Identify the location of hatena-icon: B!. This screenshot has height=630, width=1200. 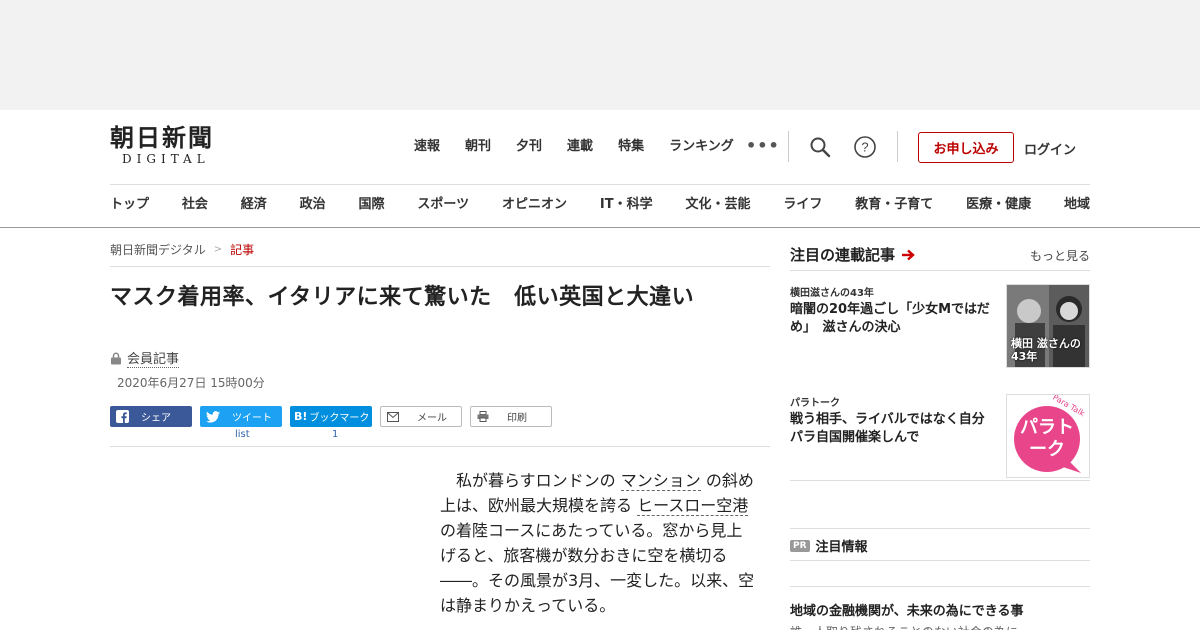
(301, 416).